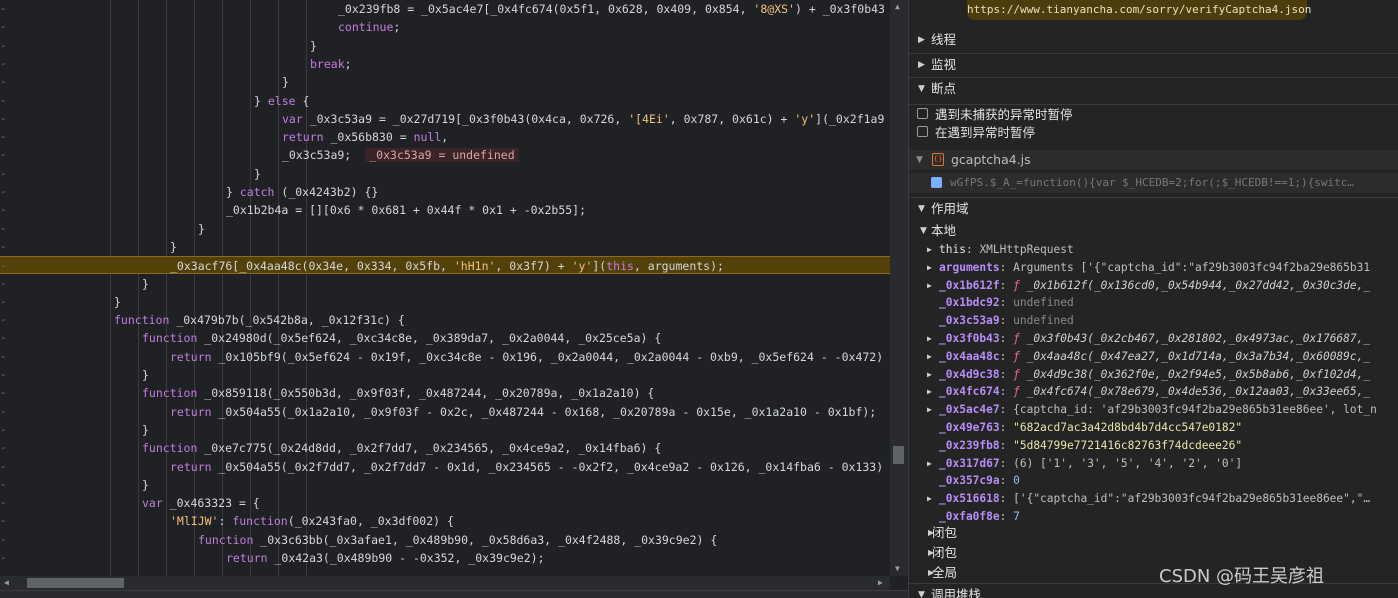 This screenshot has height=598, width=1398. What do you see at coordinates (897, 568) in the screenshot?
I see `scroll-down-icon: ▼` at bounding box center [897, 568].